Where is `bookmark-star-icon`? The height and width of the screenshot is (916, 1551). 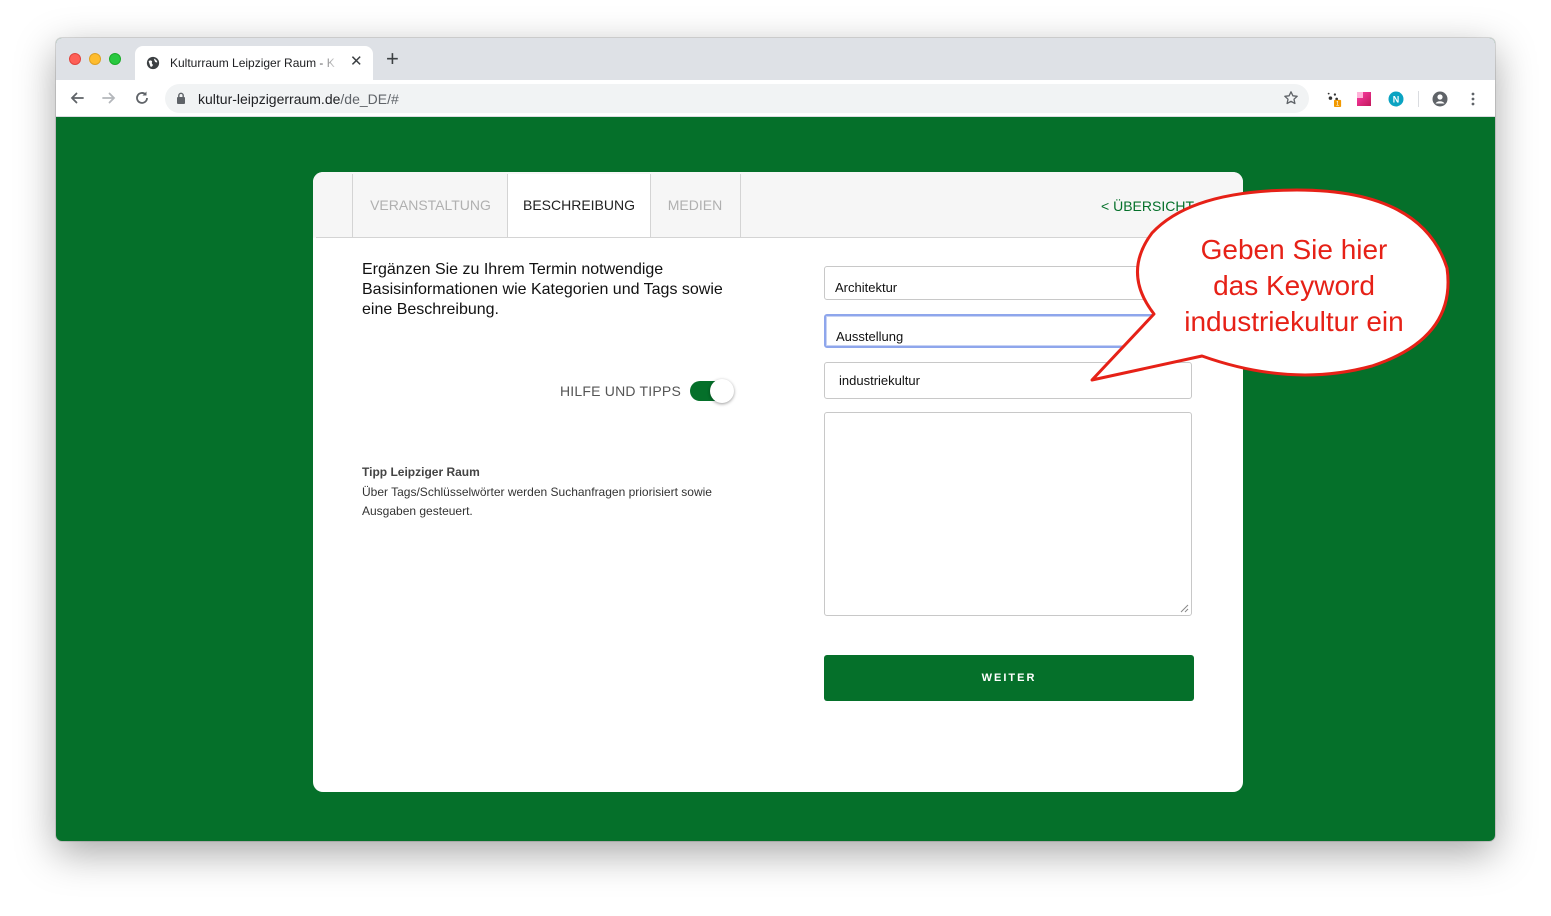
bookmark-star-icon is located at coordinates (1291, 98).